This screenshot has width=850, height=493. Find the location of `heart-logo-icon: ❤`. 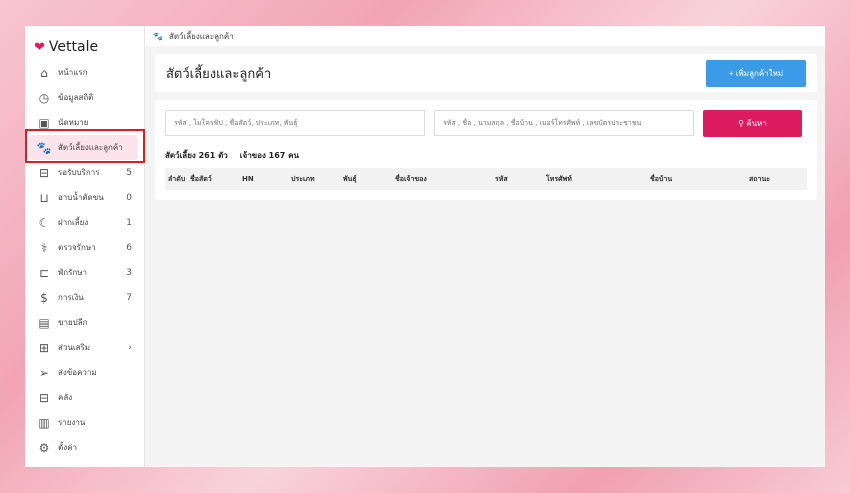

heart-logo-icon: ❤ is located at coordinates (39, 47).